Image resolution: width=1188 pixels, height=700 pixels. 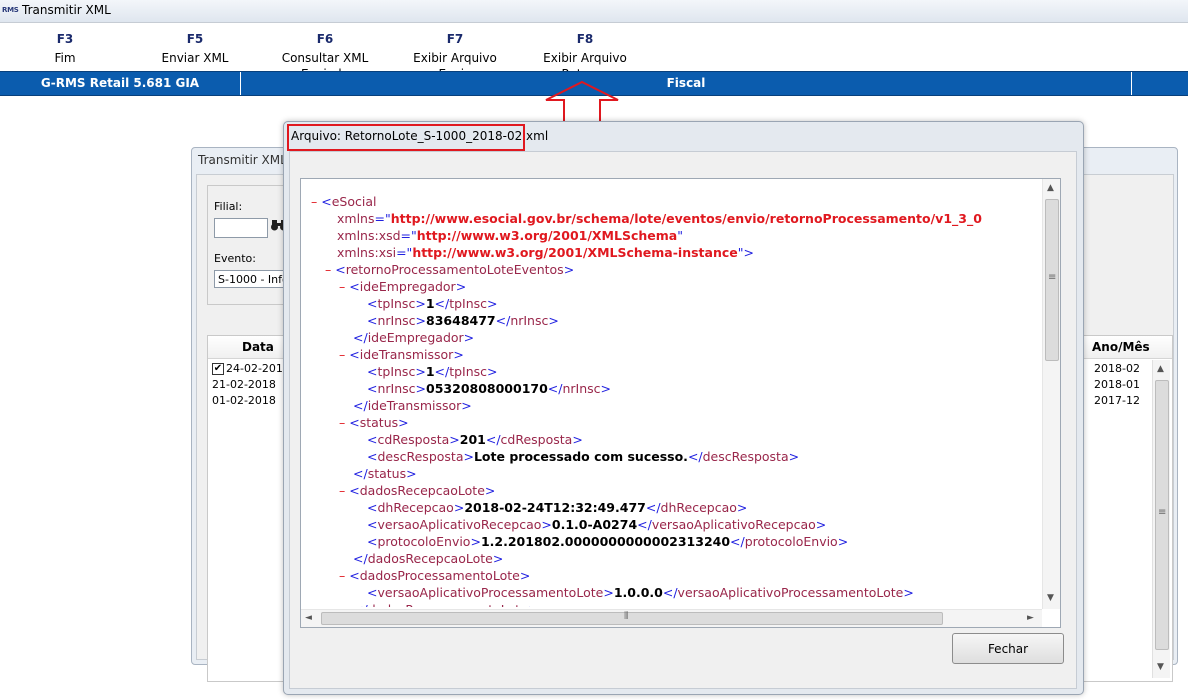 I want to click on column-header-data: Data, so click(x=258, y=347).